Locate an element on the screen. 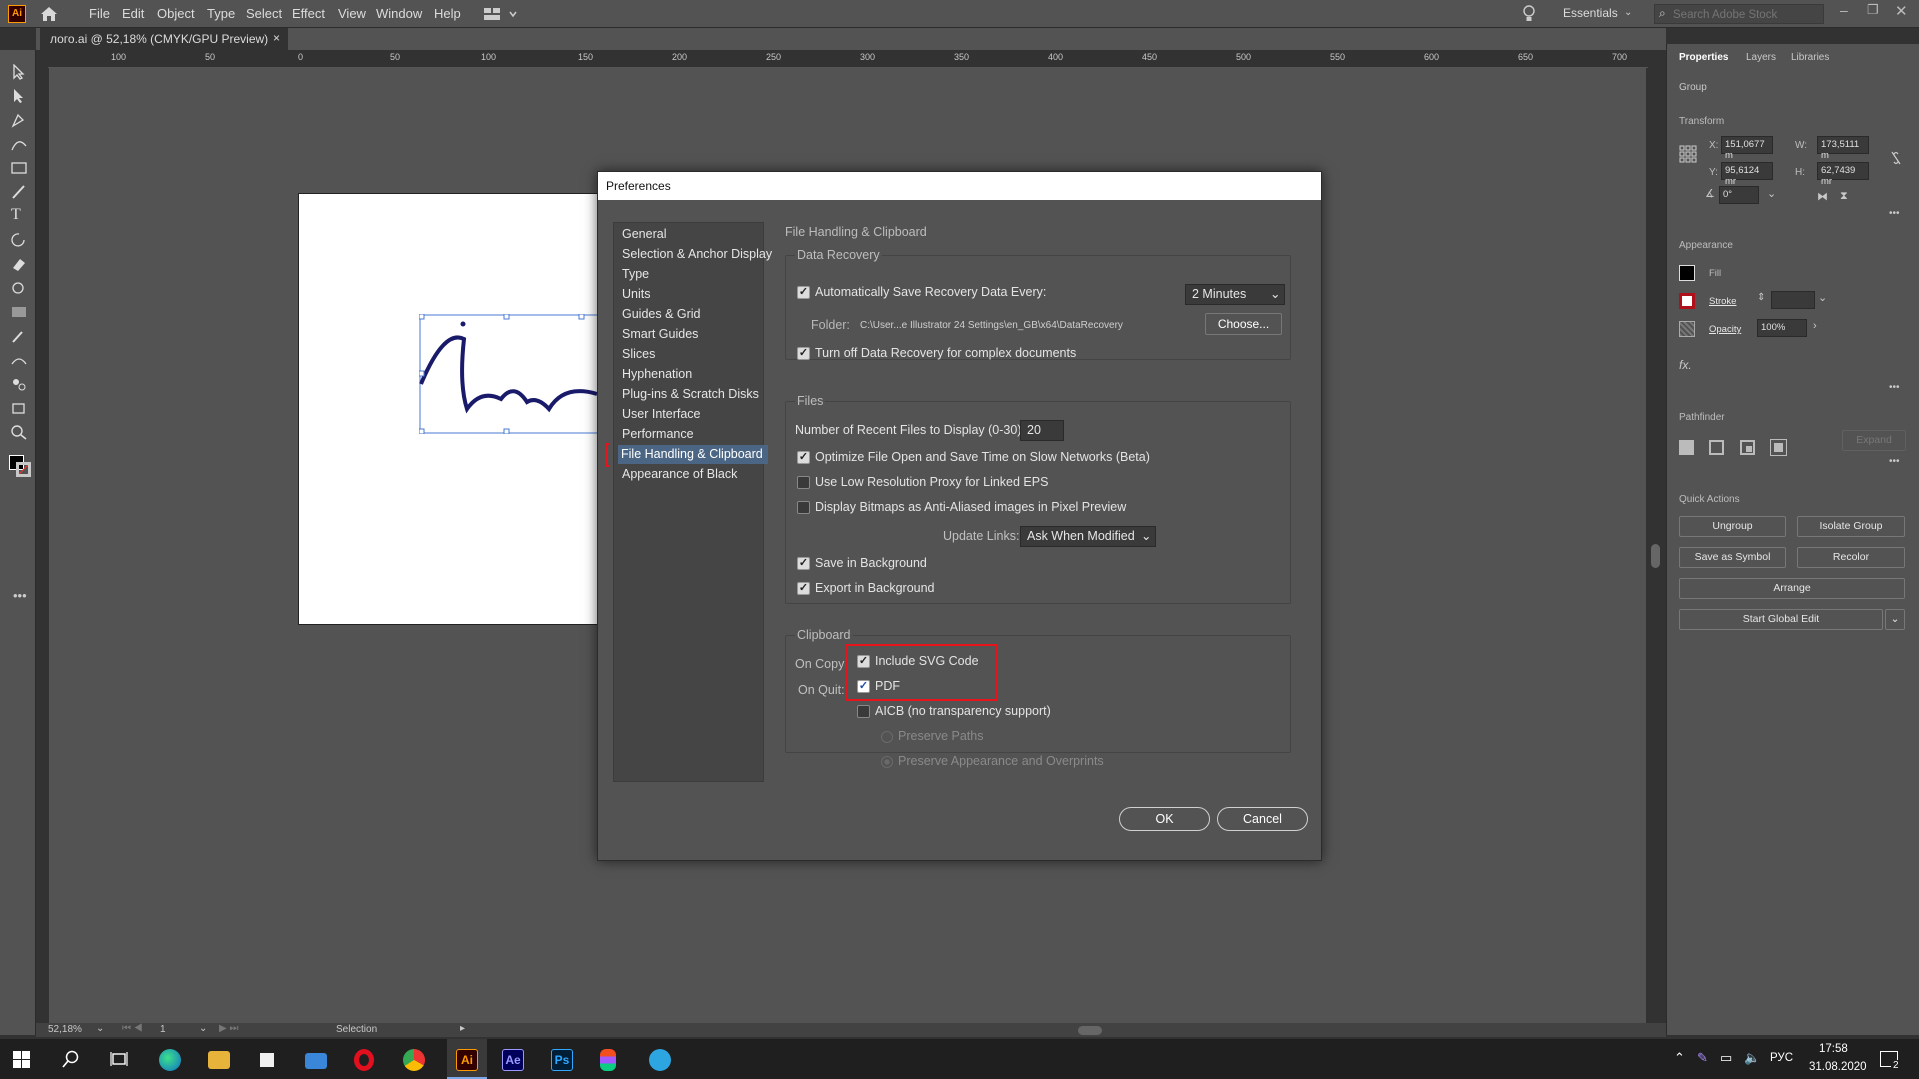 This screenshot has height=1079, width=1919. global-edit-options-chevron-icon: ⌄ is located at coordinates (1895, 619).